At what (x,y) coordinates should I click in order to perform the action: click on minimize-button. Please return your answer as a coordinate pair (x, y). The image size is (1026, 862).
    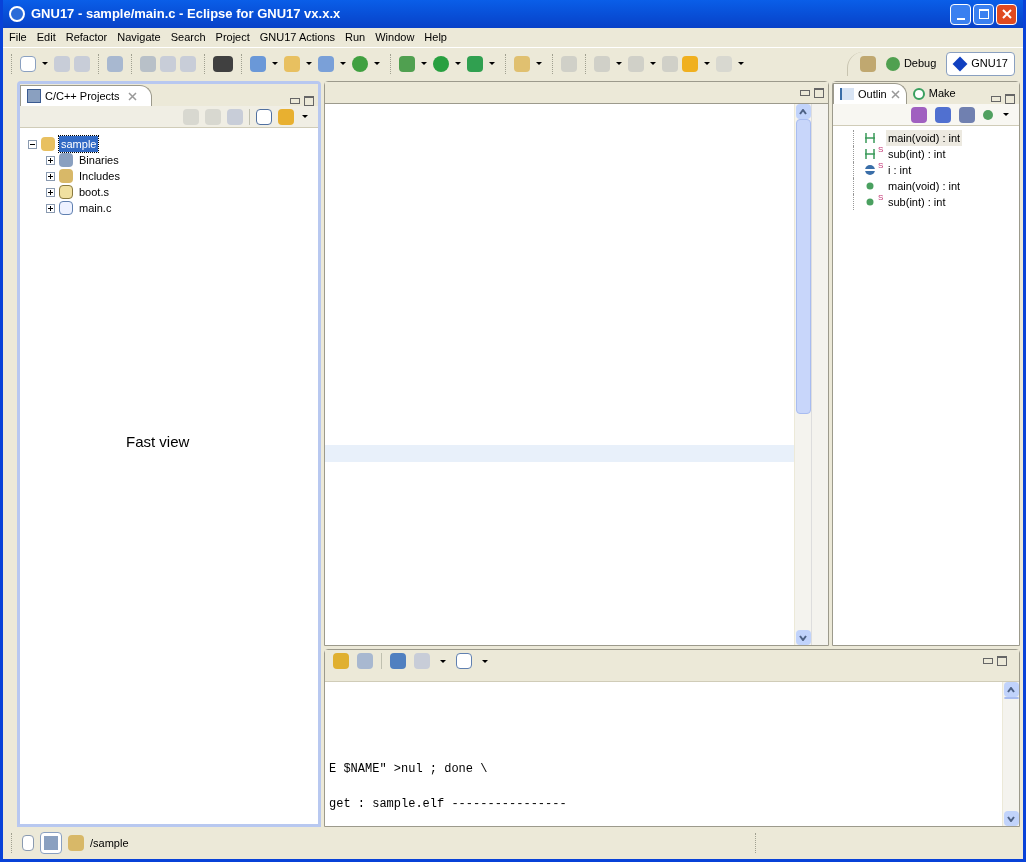
    Looking at the image, I should click on (960, 14).